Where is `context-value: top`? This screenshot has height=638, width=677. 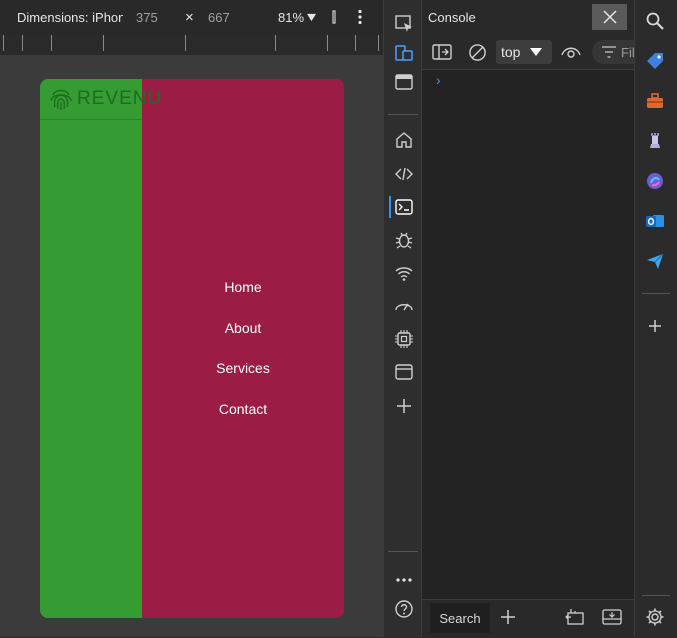 context-value: top is located at coordinates (511, 52).